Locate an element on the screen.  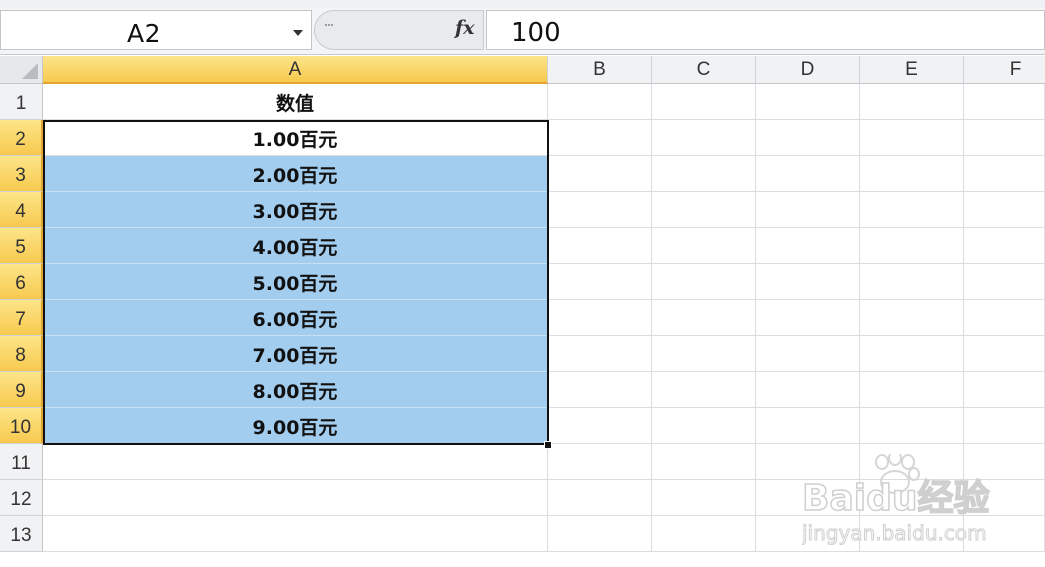
cell-b8 is located at coordinates (600, 354).